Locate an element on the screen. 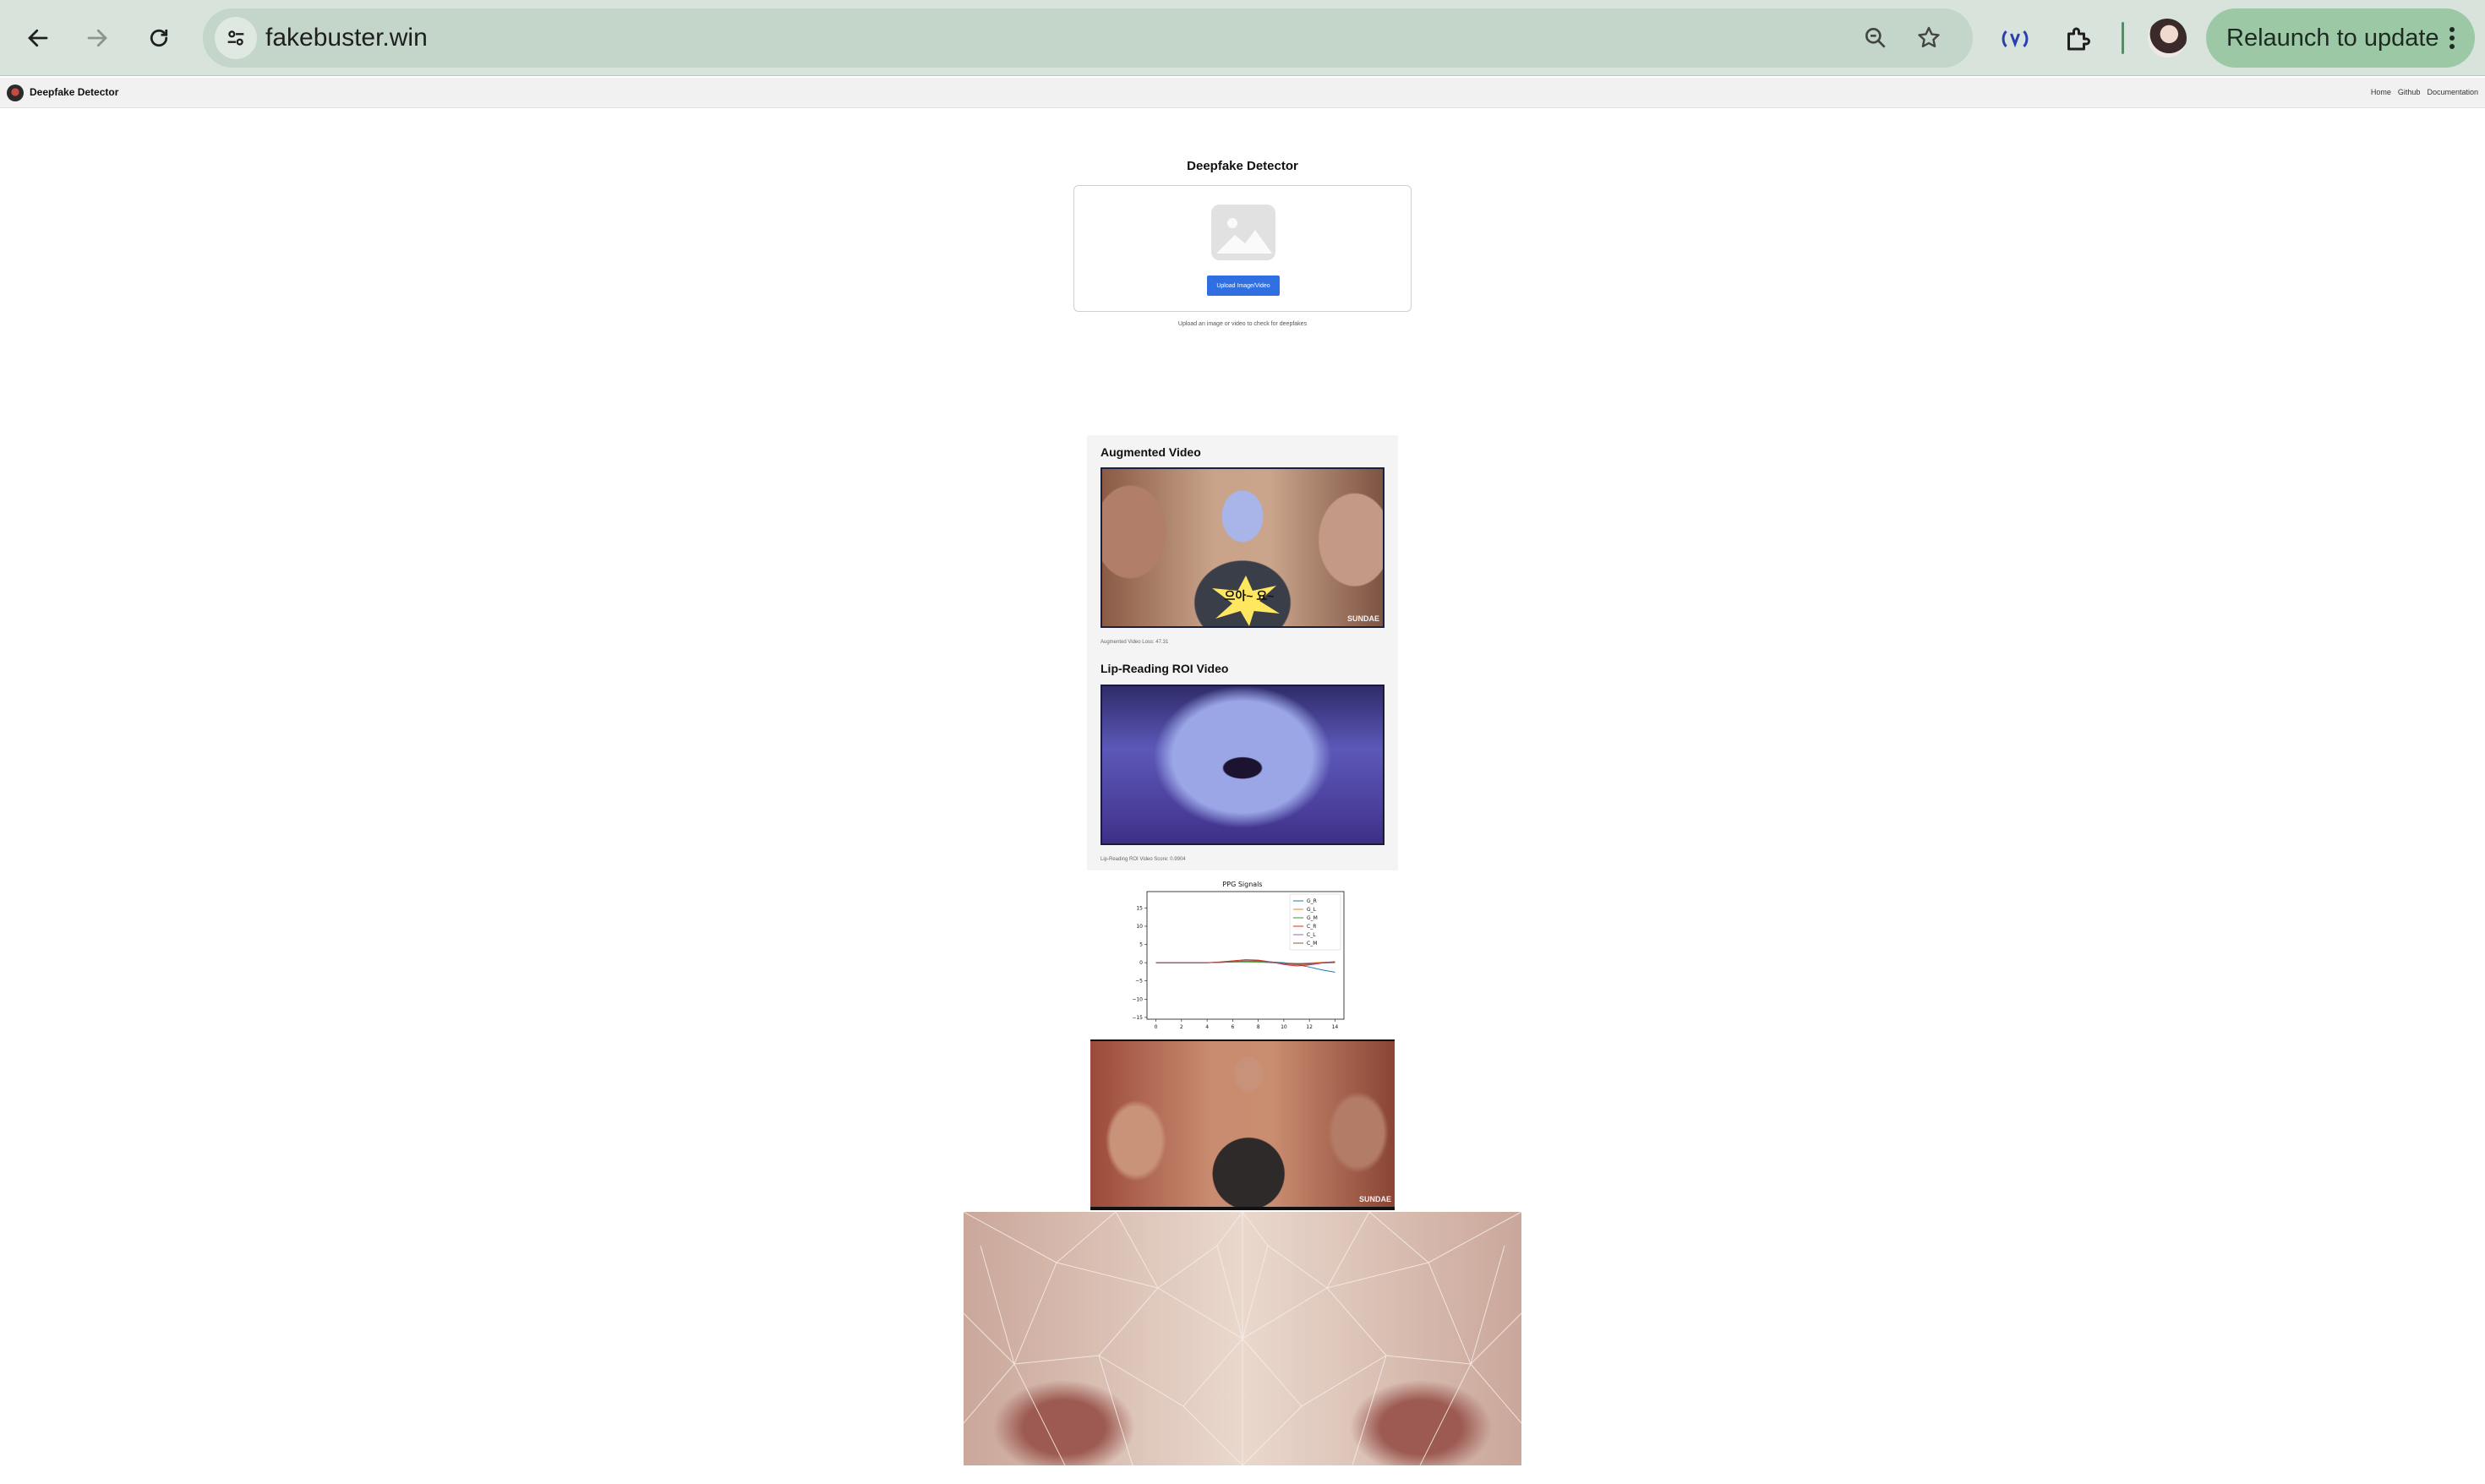  zoom-button is located at coordinates (1875, 38).